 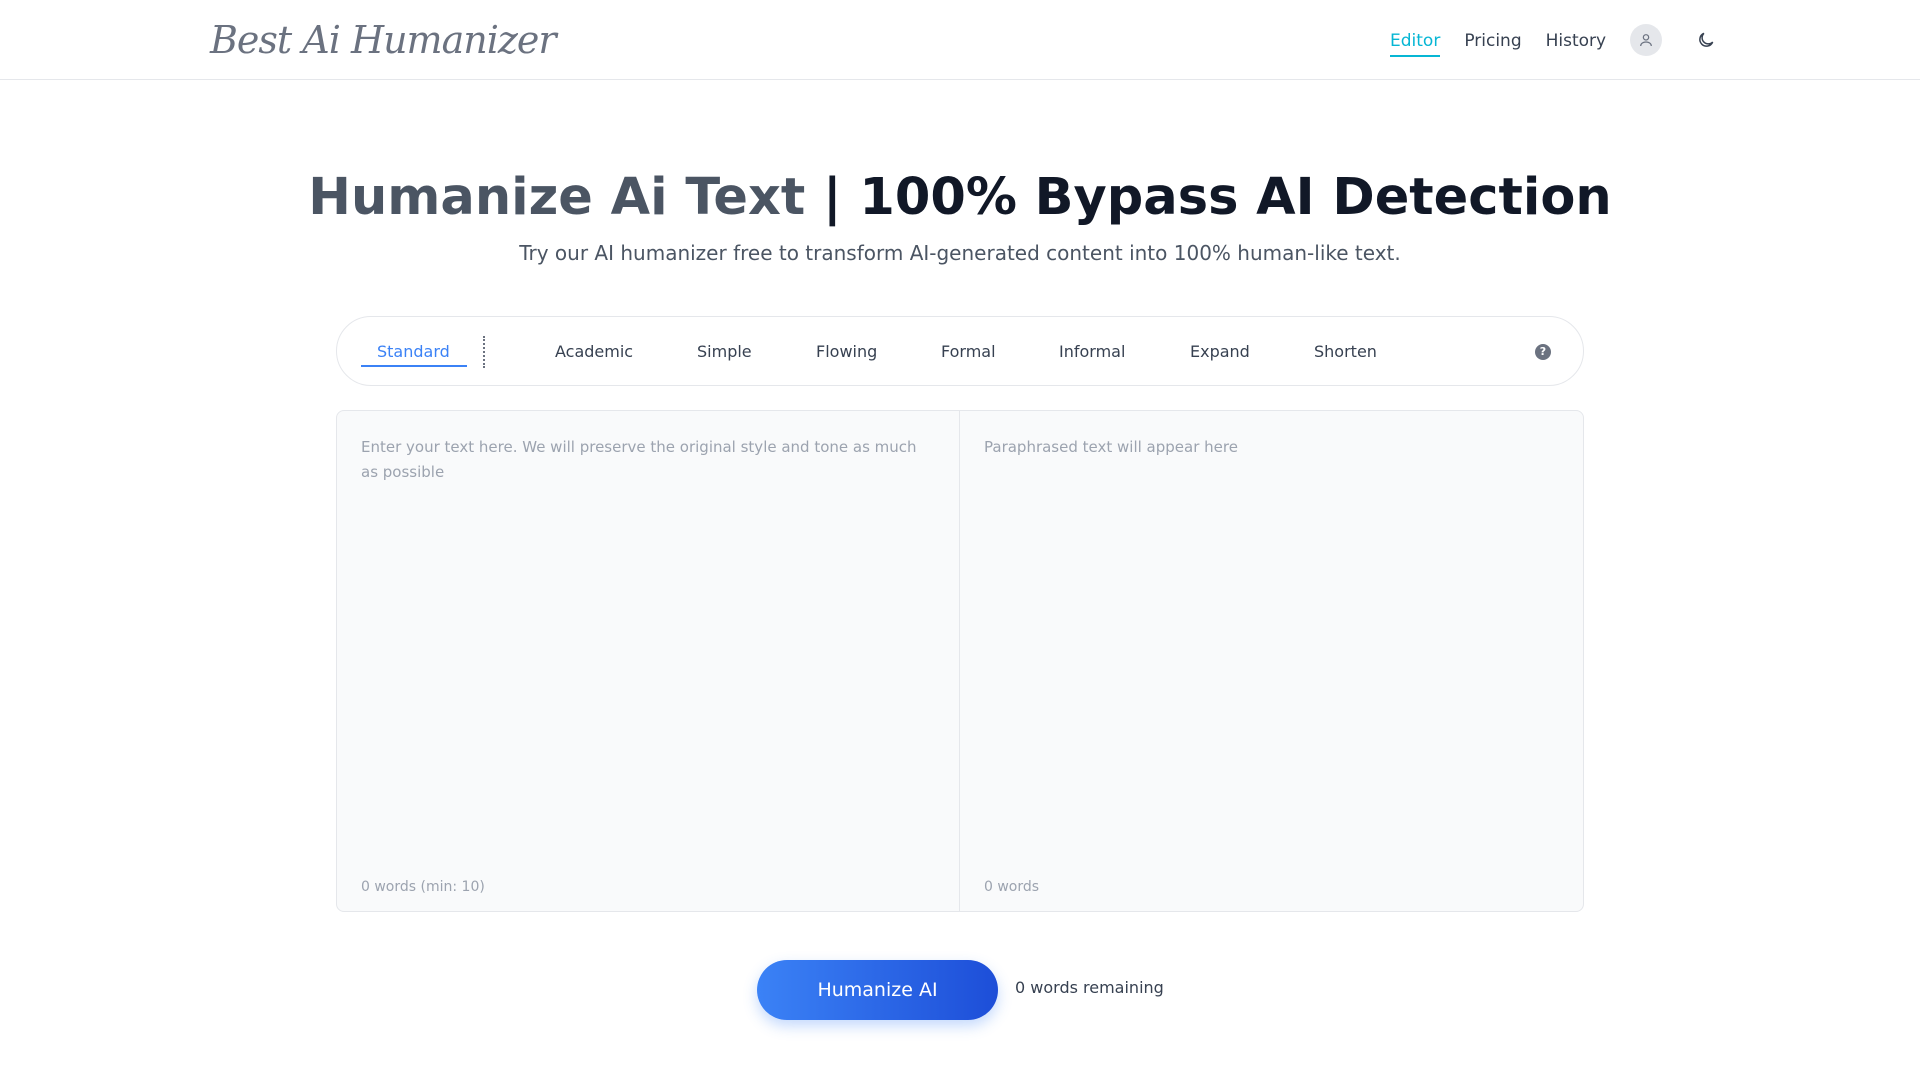 What do you see at coordinates (1492, 40) in the screenshot?
I see `nav-pricing: Pricing` at bounding box center [1492, 40].